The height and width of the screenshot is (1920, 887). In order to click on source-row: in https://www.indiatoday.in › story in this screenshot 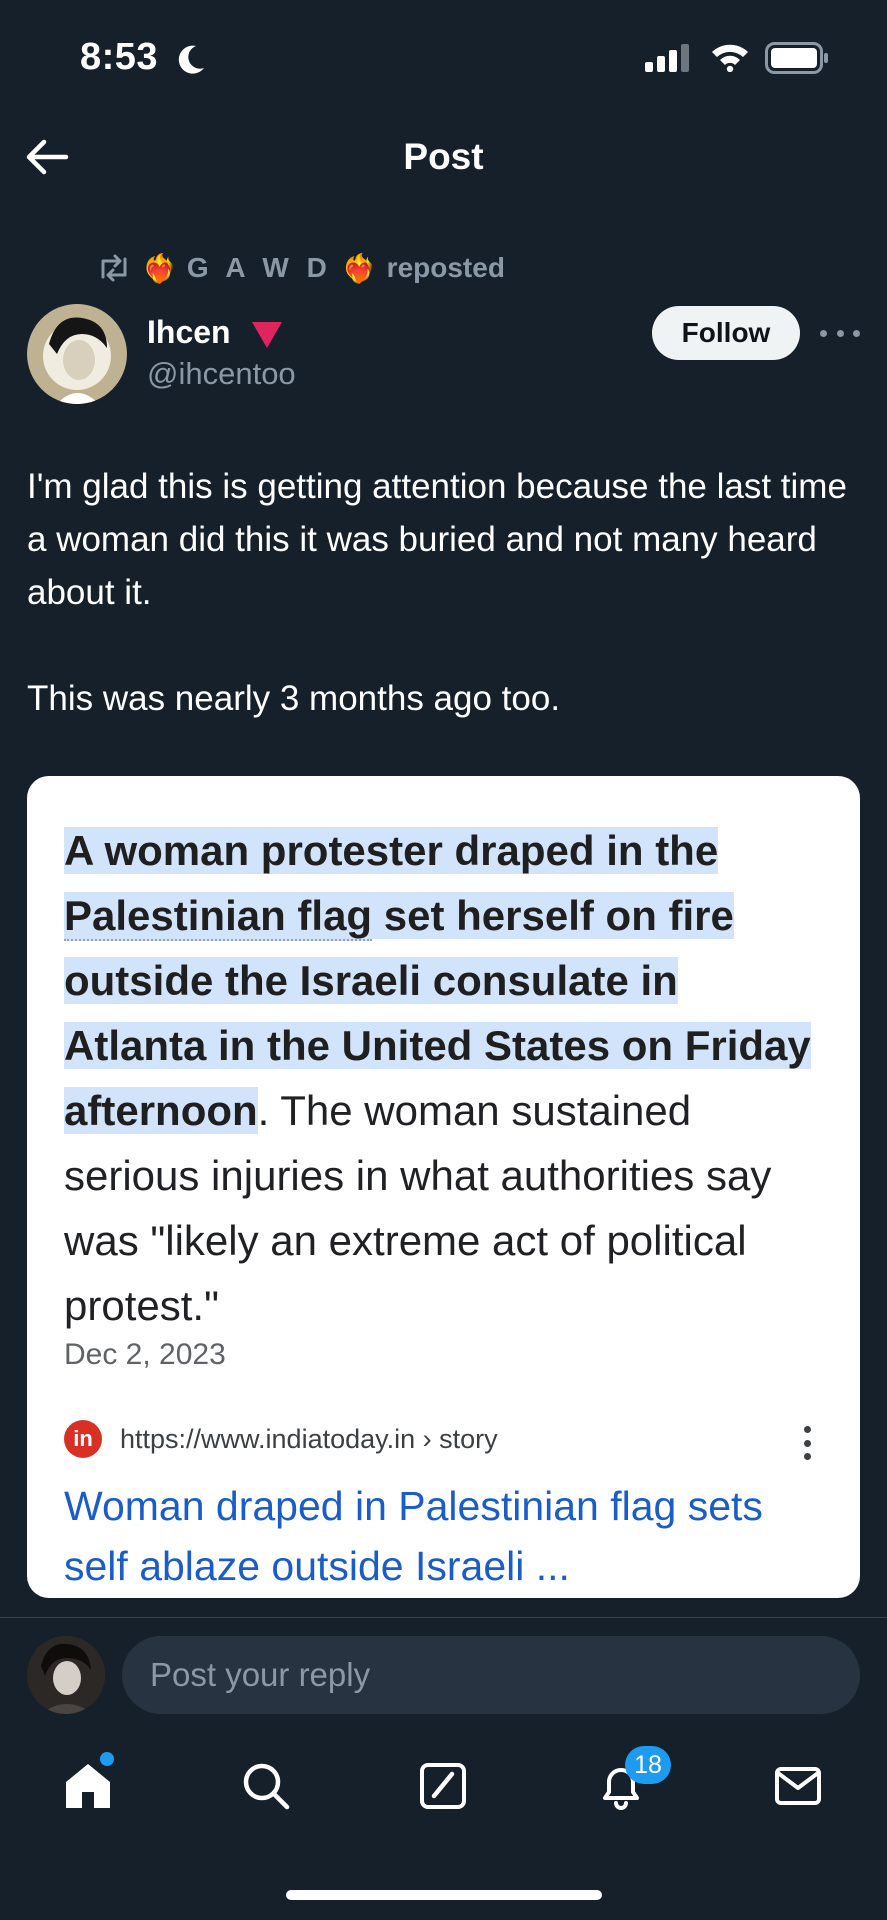, I will do `click(281, 1439)`.